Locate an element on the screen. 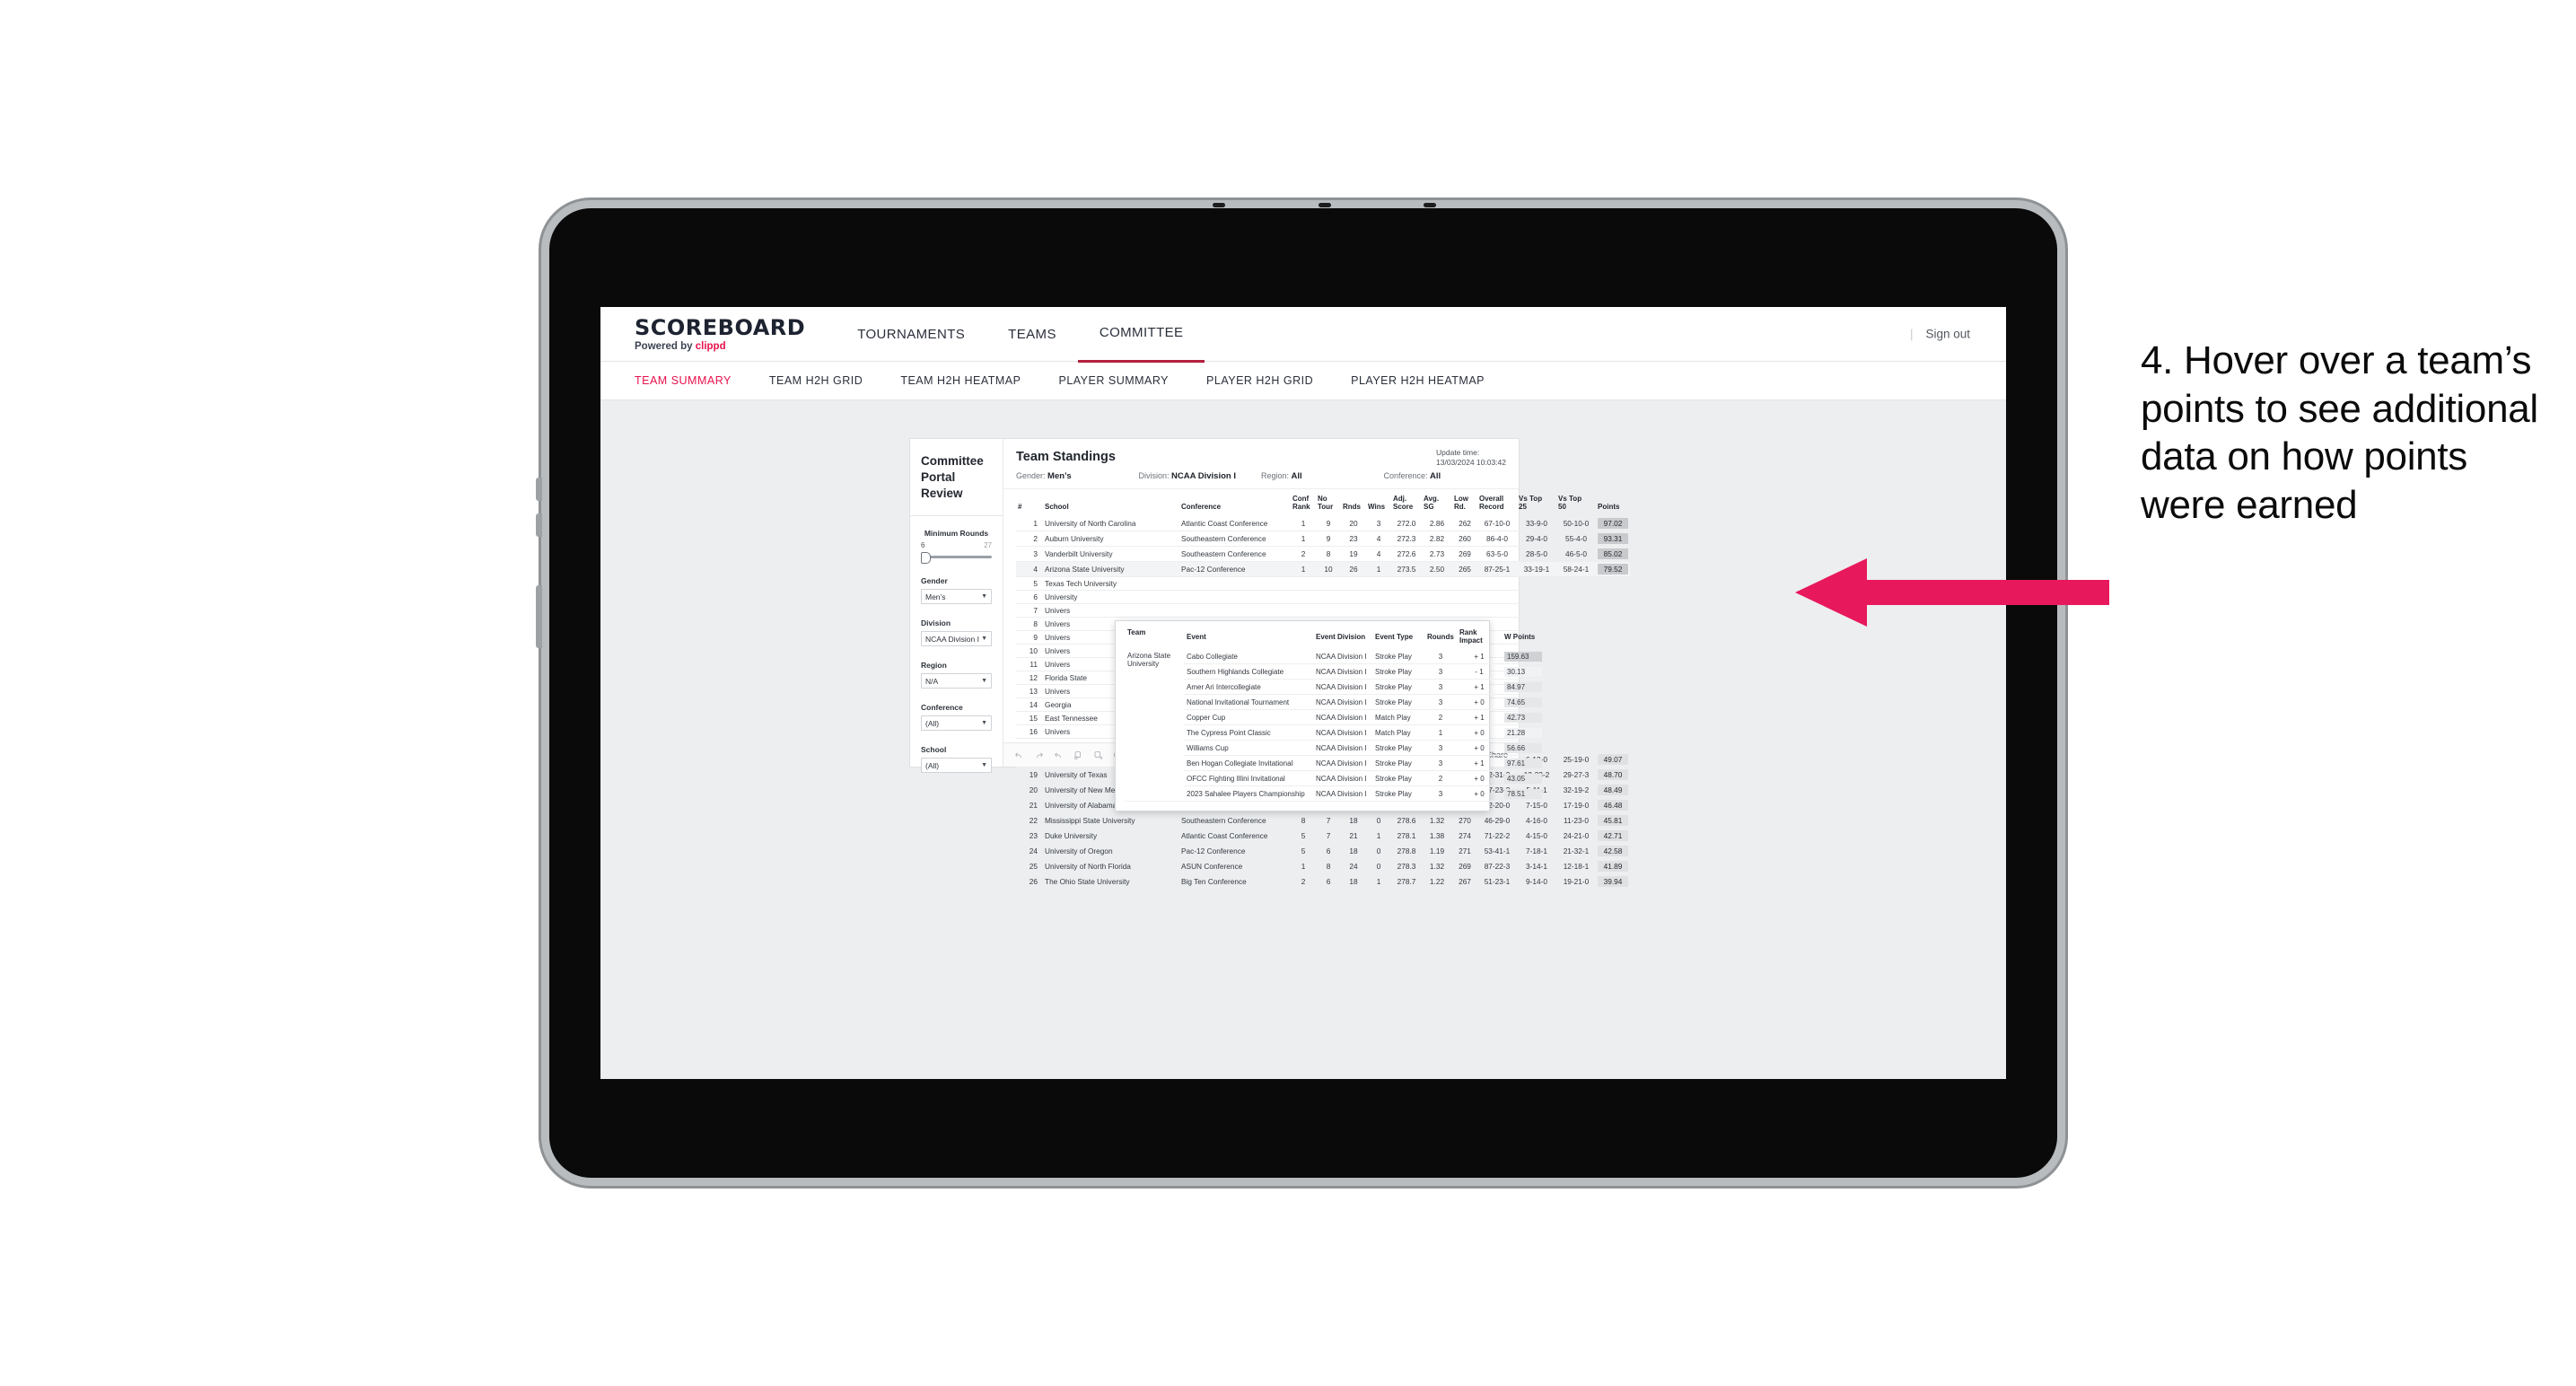  points-value: 79.52 is located at coordinates (1613, 569).